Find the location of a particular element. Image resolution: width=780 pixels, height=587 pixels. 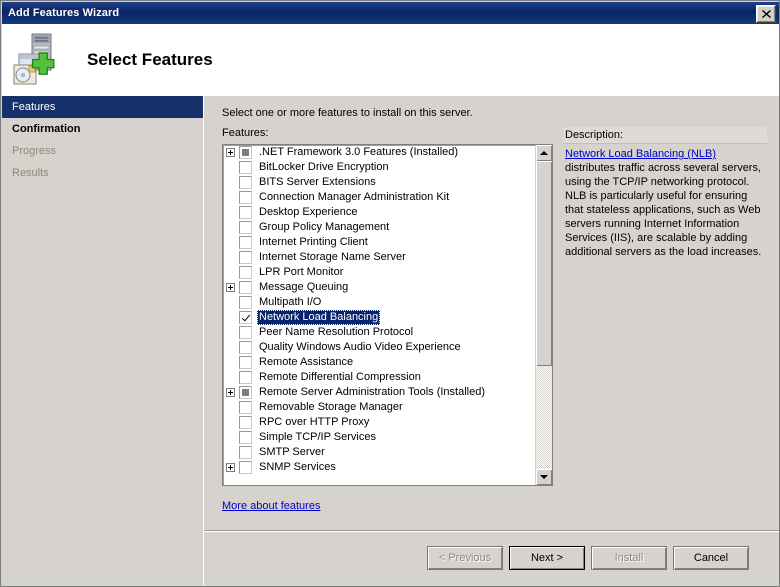

sidebar-item-confirmation: Confirmation is located at coordinates (102, 129).